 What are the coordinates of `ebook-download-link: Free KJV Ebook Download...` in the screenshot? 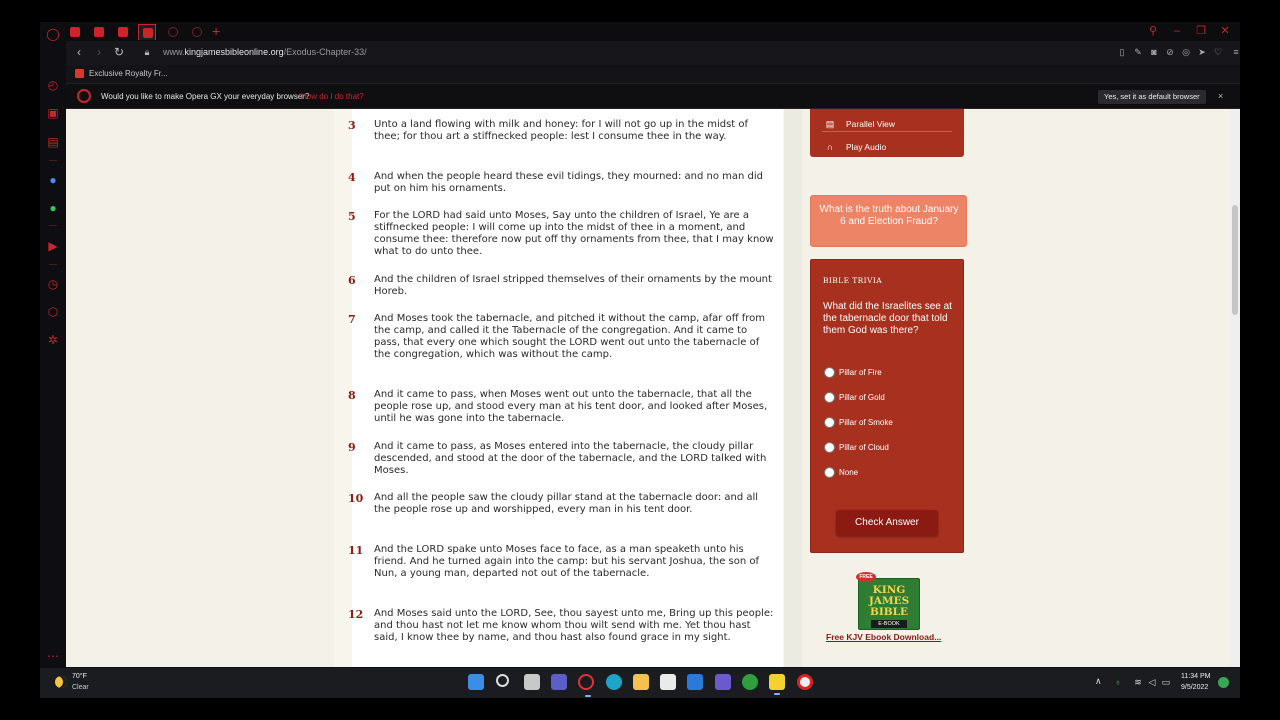 It's located at (883, 637).